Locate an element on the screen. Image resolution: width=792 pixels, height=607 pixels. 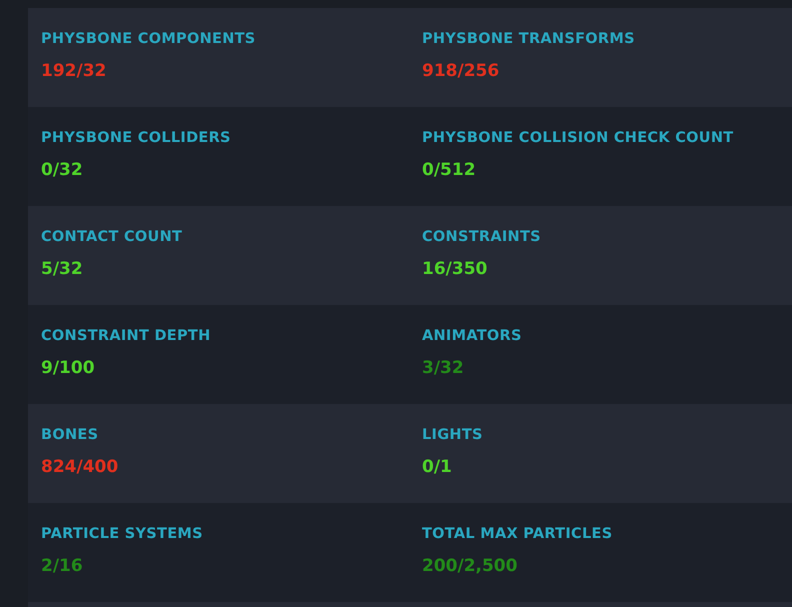
stat-value: 0/1 is located at coordinates (437, 467).